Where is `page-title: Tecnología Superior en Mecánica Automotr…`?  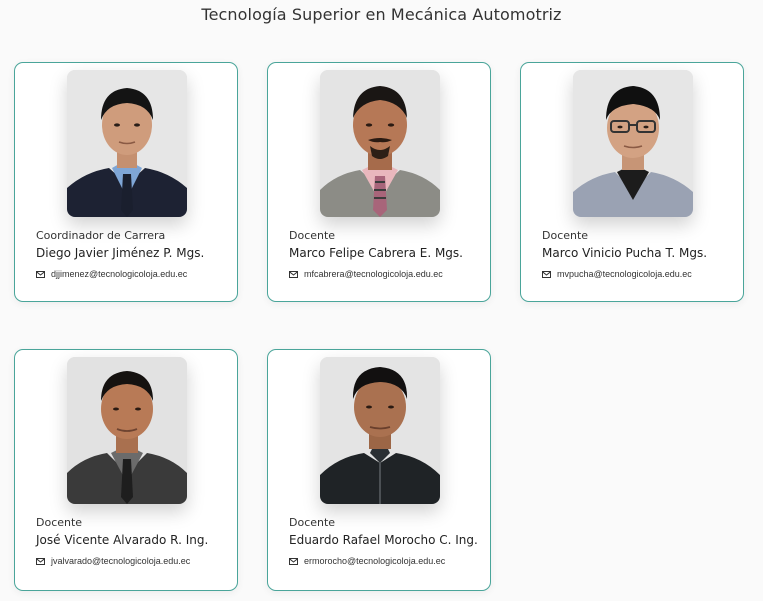 page-title: Tecnología Superior en Mecánica Automotr… is located at coordinates (381, 14).